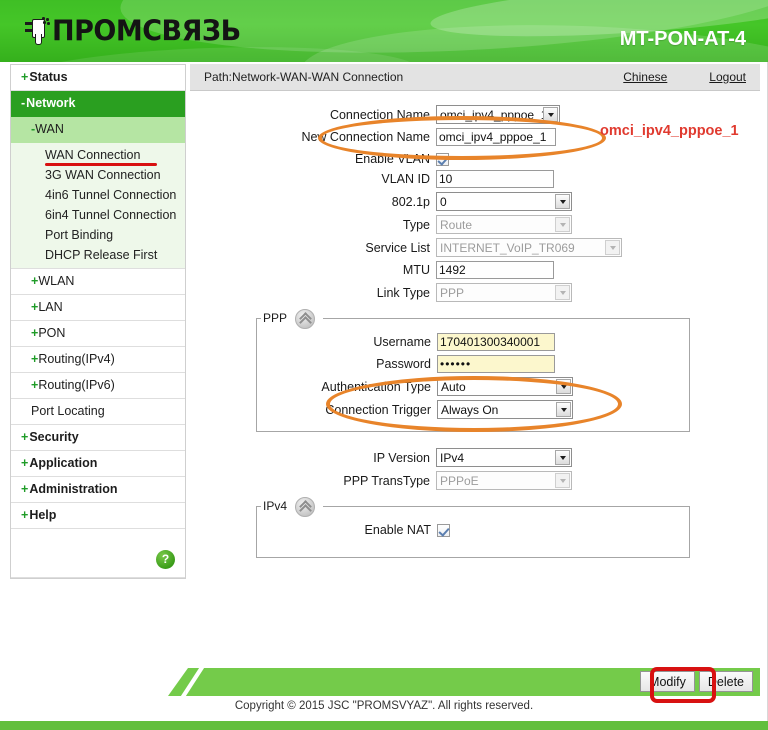 The height and width of the screenshot is (730, 768). I want to click on ip-version-label: IP Version, so click(401, 457).